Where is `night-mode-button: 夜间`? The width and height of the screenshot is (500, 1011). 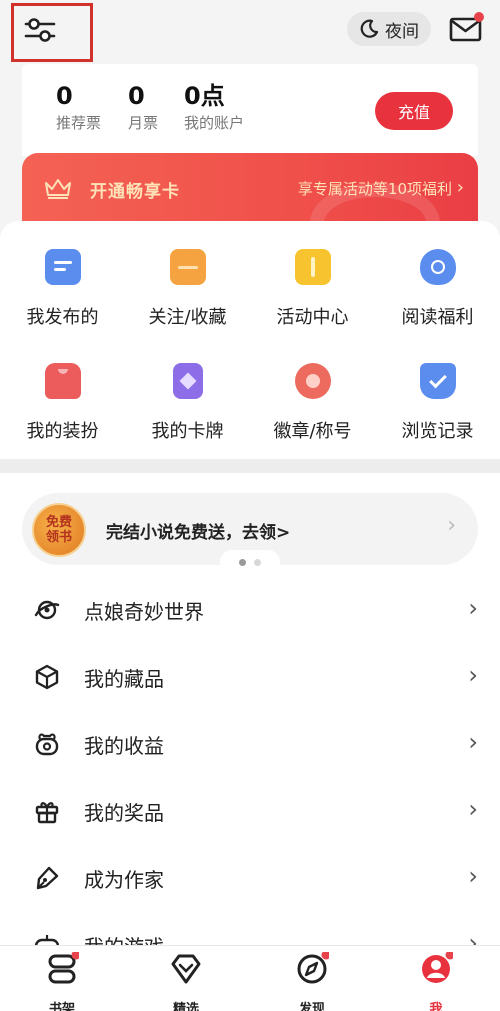 night-mode-button: 夜间 is located at coordinates (389, 29).